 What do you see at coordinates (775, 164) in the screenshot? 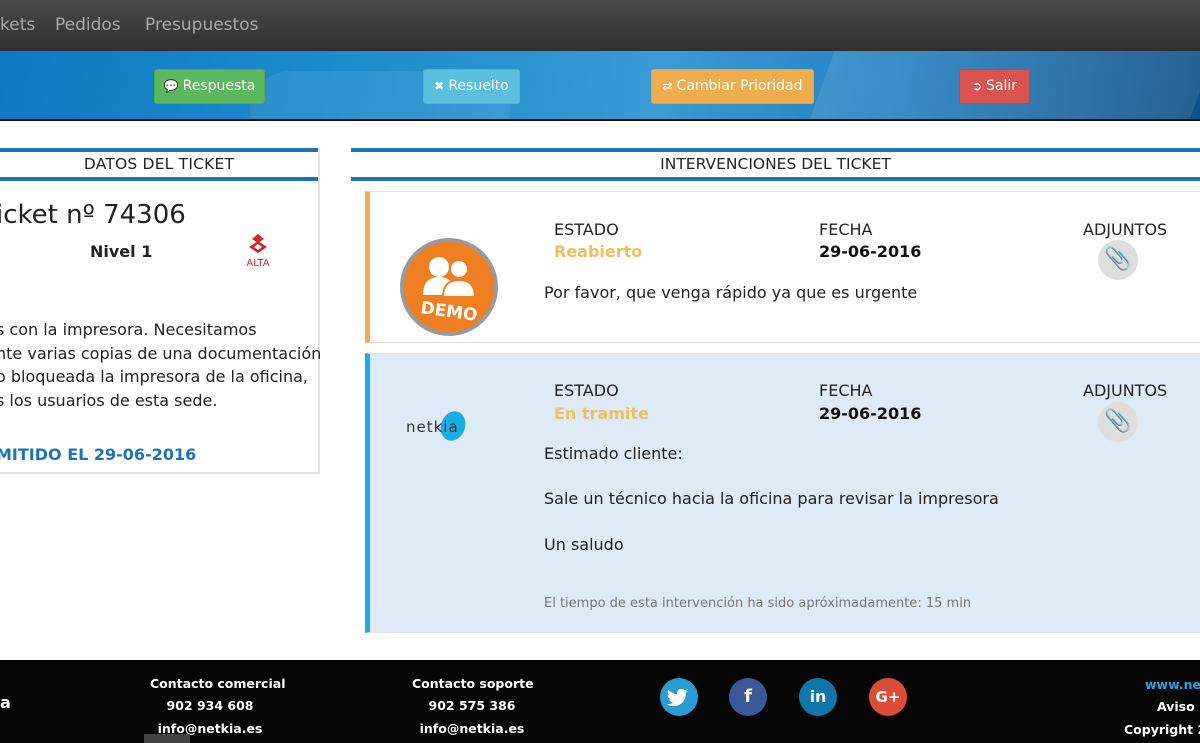
I see `interventions-panel-title: INTERVENCIONES DEL TICKET` at bounding box center [775, 164].